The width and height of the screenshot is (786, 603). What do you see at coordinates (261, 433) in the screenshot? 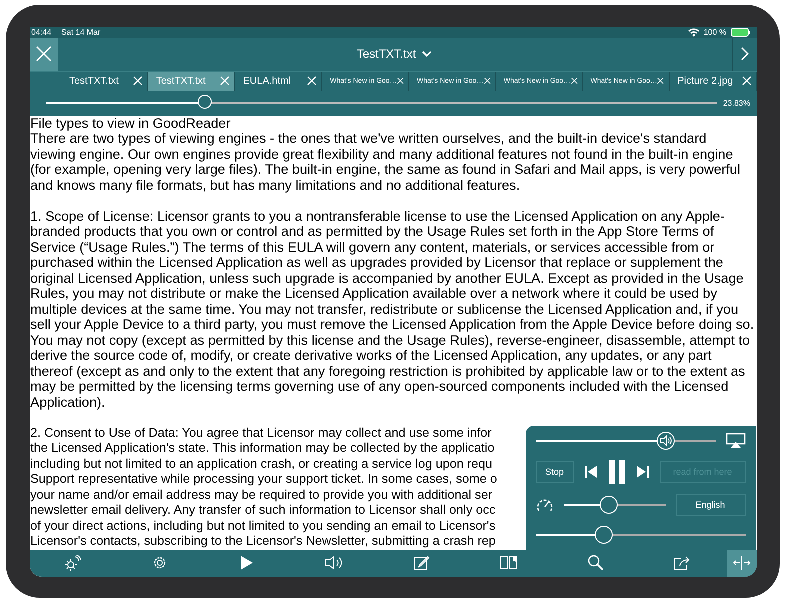
I see `text-line: 2. Consent to Use of Data: You agree that Licensor may collect and use some infor` at bounding box center [261, 433].